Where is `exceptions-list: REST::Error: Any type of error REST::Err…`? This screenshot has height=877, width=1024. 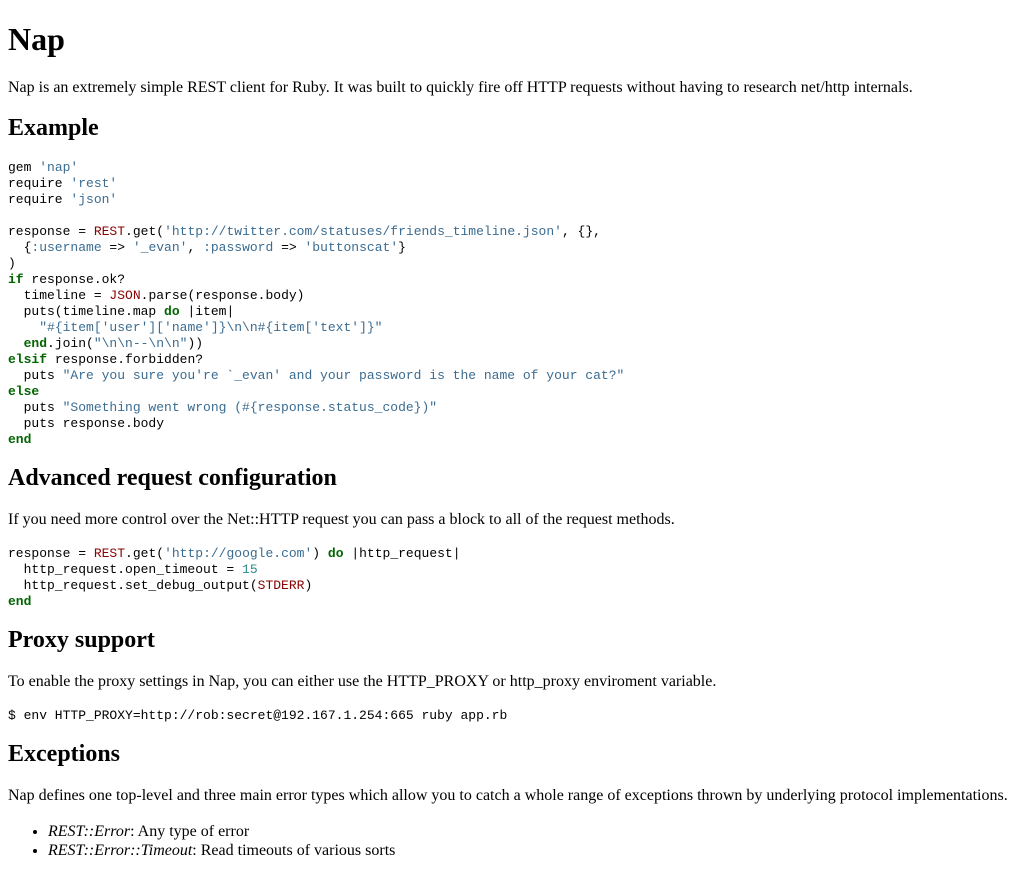 exceptions-list: REST::Error: Any type of error REST::Err… is located at coordinates (512, 841).